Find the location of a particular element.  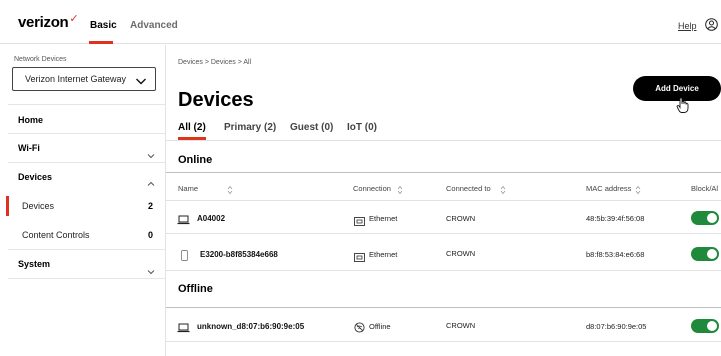

column-header-mac-address: MAC address is located at coordinates (608, 188).